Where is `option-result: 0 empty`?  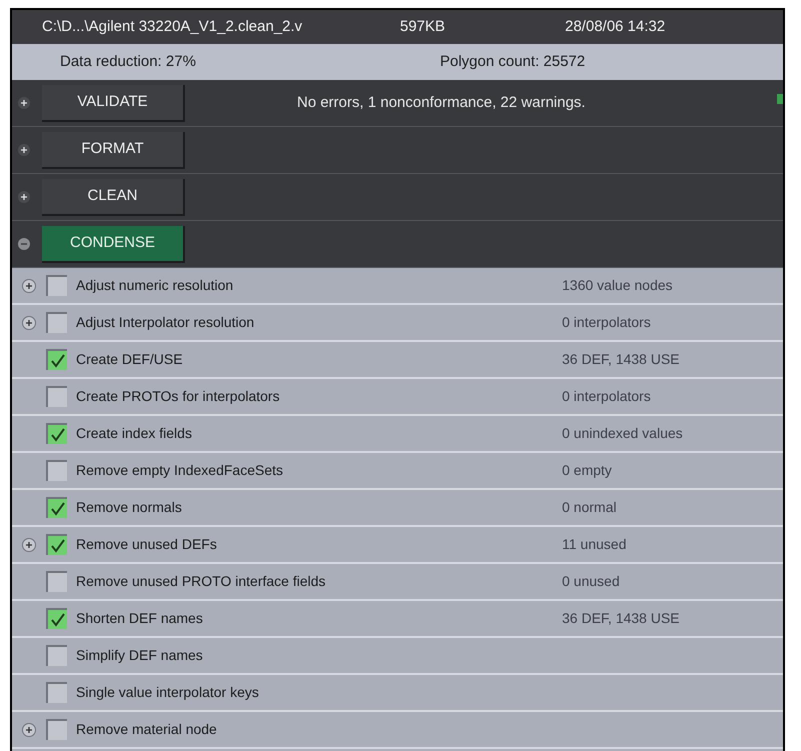
option-result: 0 empty is located at coordinates (587, 470).